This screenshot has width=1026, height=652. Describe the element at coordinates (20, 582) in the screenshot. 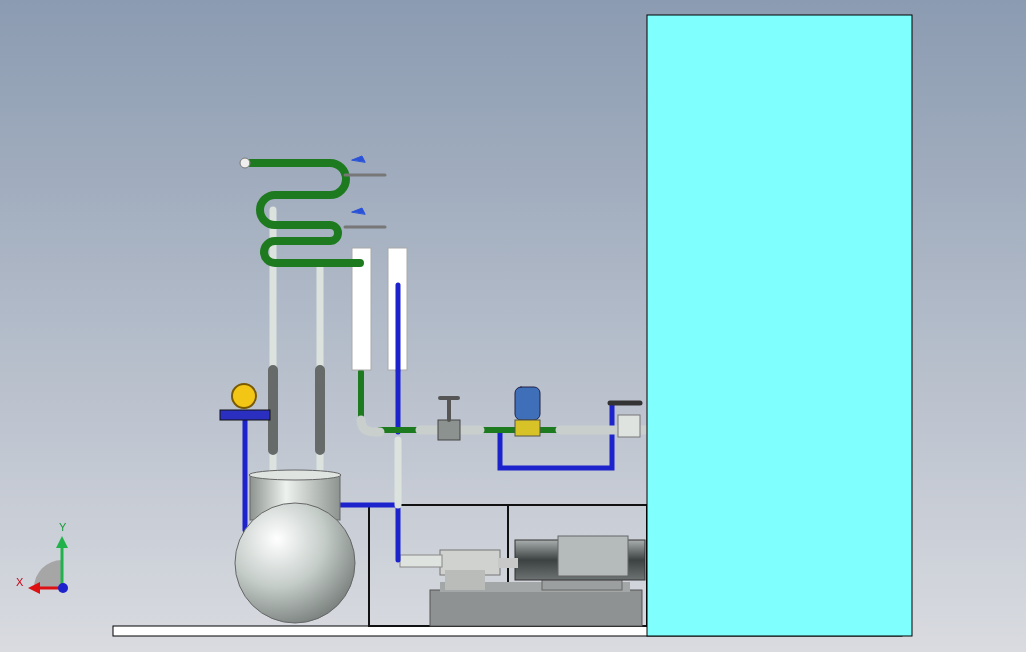

I see `x-axis-label: X` at that location.